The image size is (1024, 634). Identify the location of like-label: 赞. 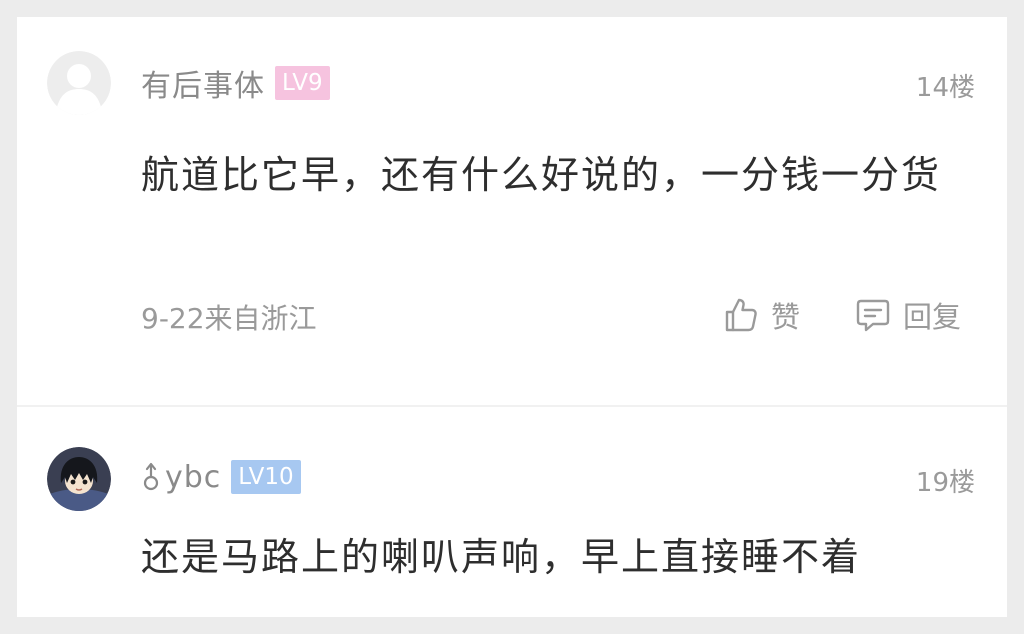
(786, 317).